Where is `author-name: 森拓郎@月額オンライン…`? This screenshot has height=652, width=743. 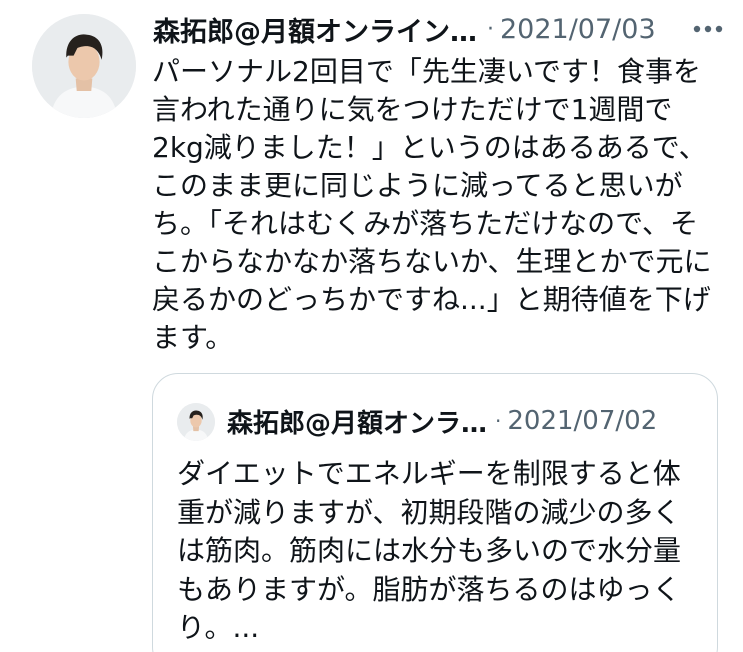 author-name: 森拓郎@月額オンライン… is located at coordinates (315, 29).